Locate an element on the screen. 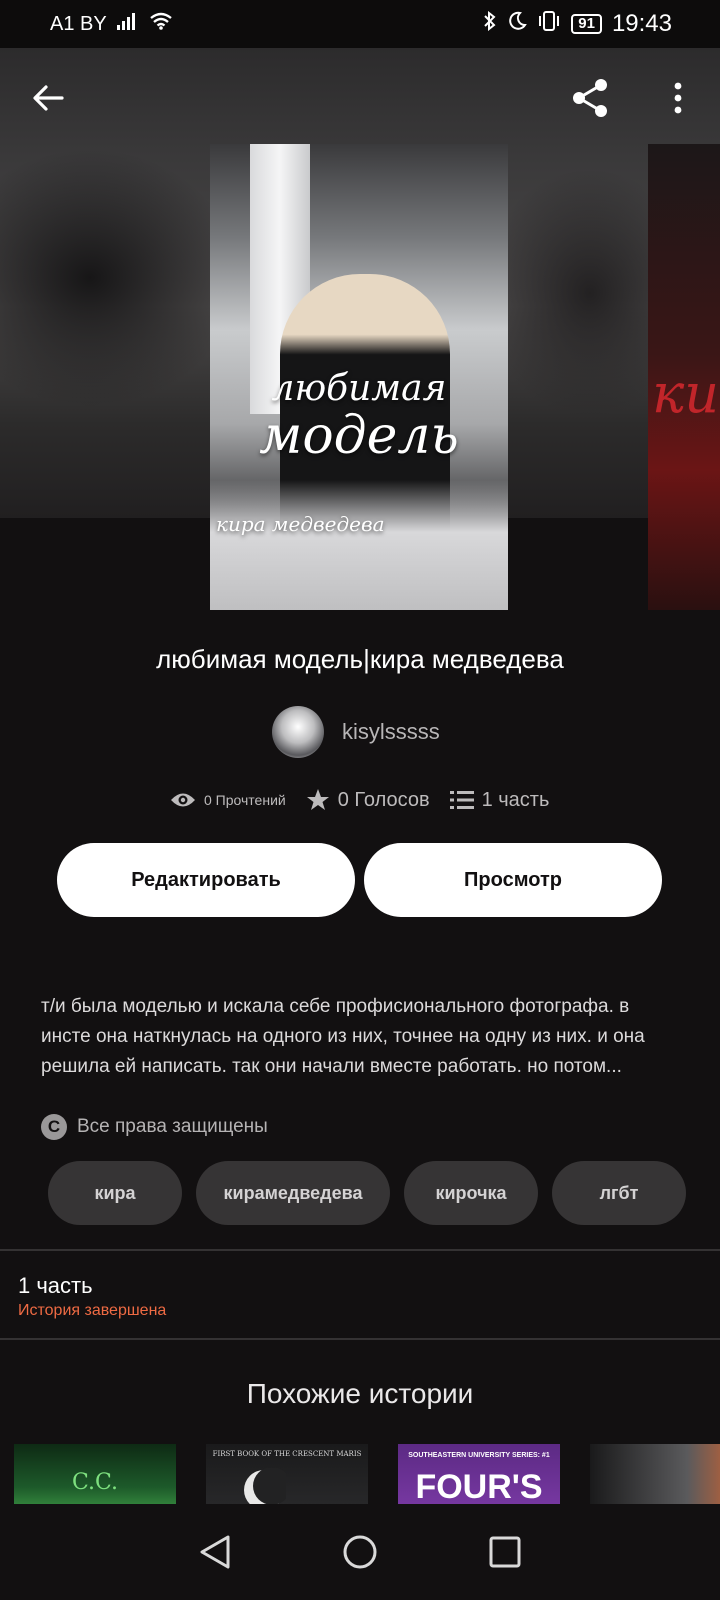  home-circle-icon is located at coordinates (360, 1552).